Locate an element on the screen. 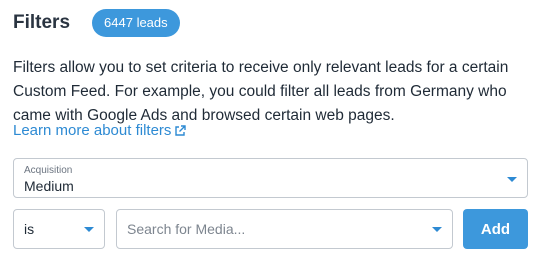  add-filter-button: Add is located at coordinates (495, 229).